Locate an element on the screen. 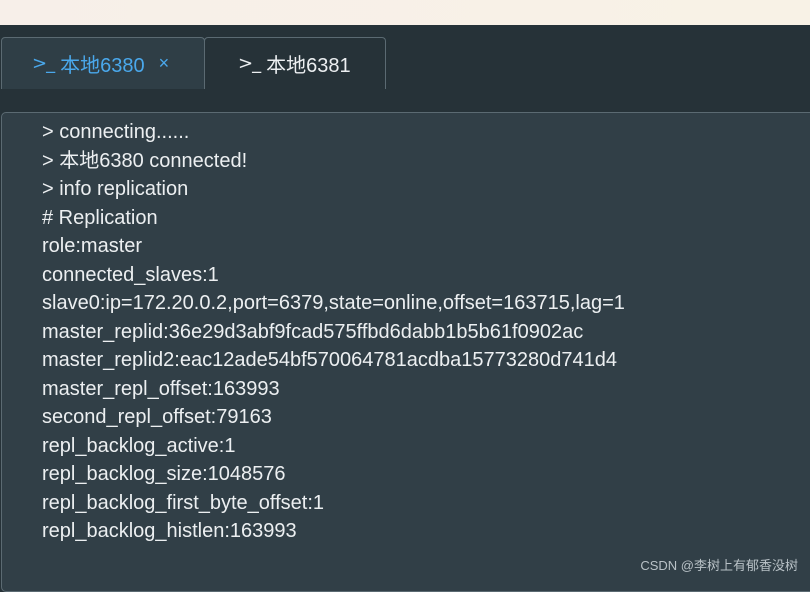 This screenshot has width=810, height=592. close-icon: × is located at coordinates (164, 63).